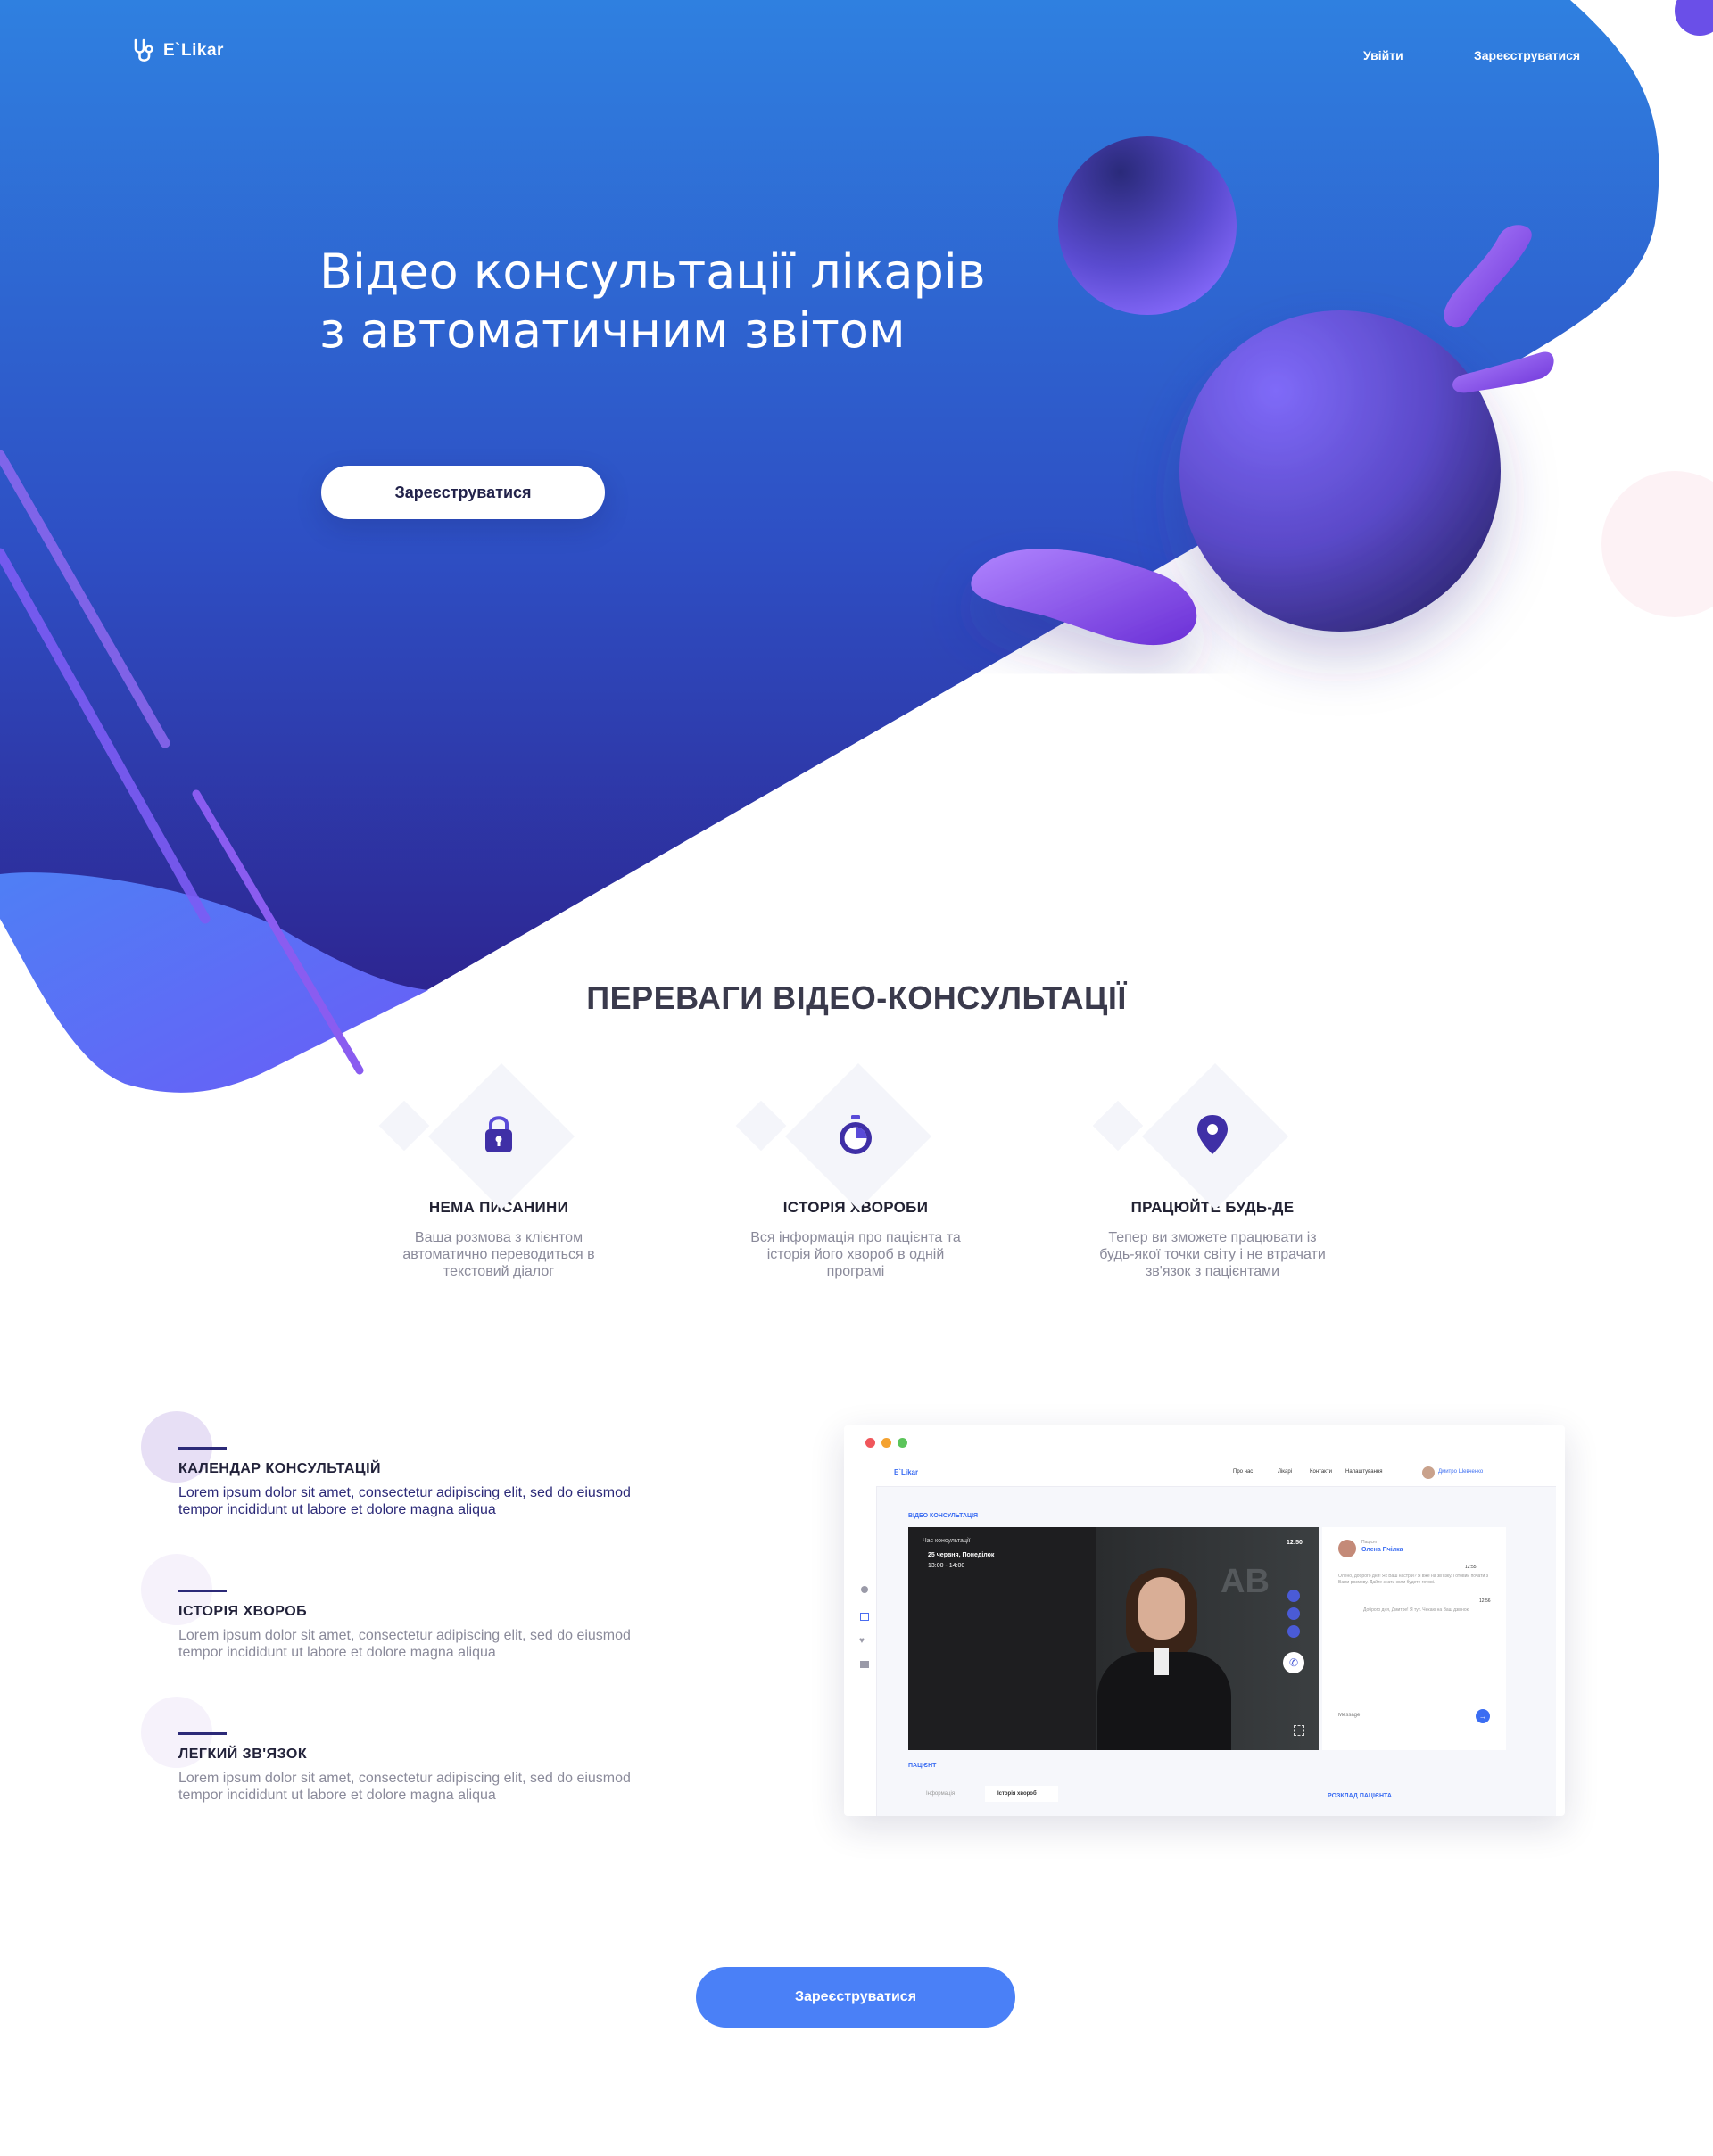 The image size is (1713, 2156). I want to click on logo-text: E`Likar, so click(193, 51).